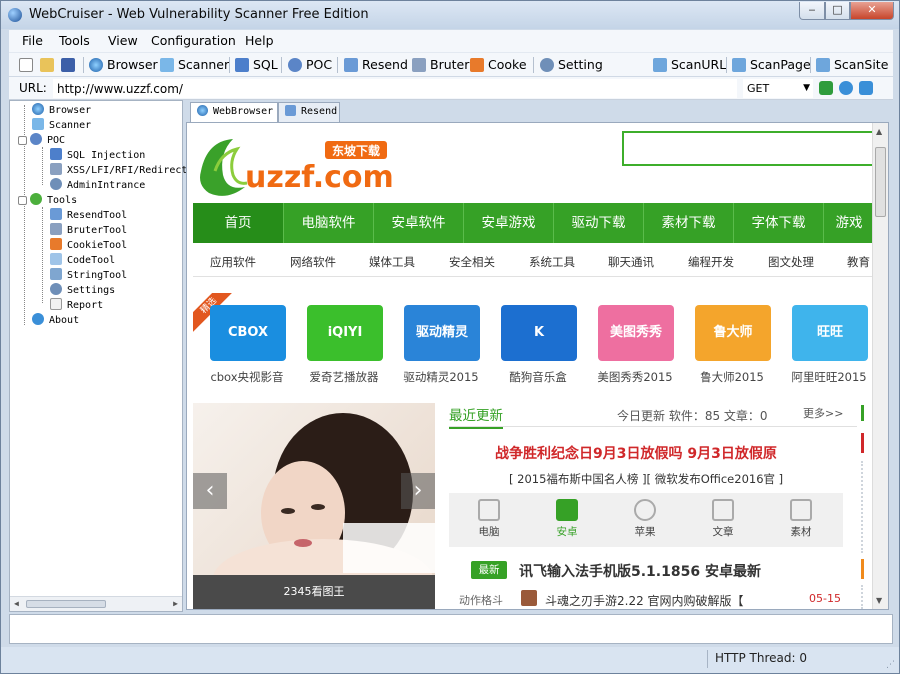 This screenshot has width=900, height=674. Describe the element at coordinates (825, 598) in the screenshot. I see `list-item-date: 05-15` at that location.